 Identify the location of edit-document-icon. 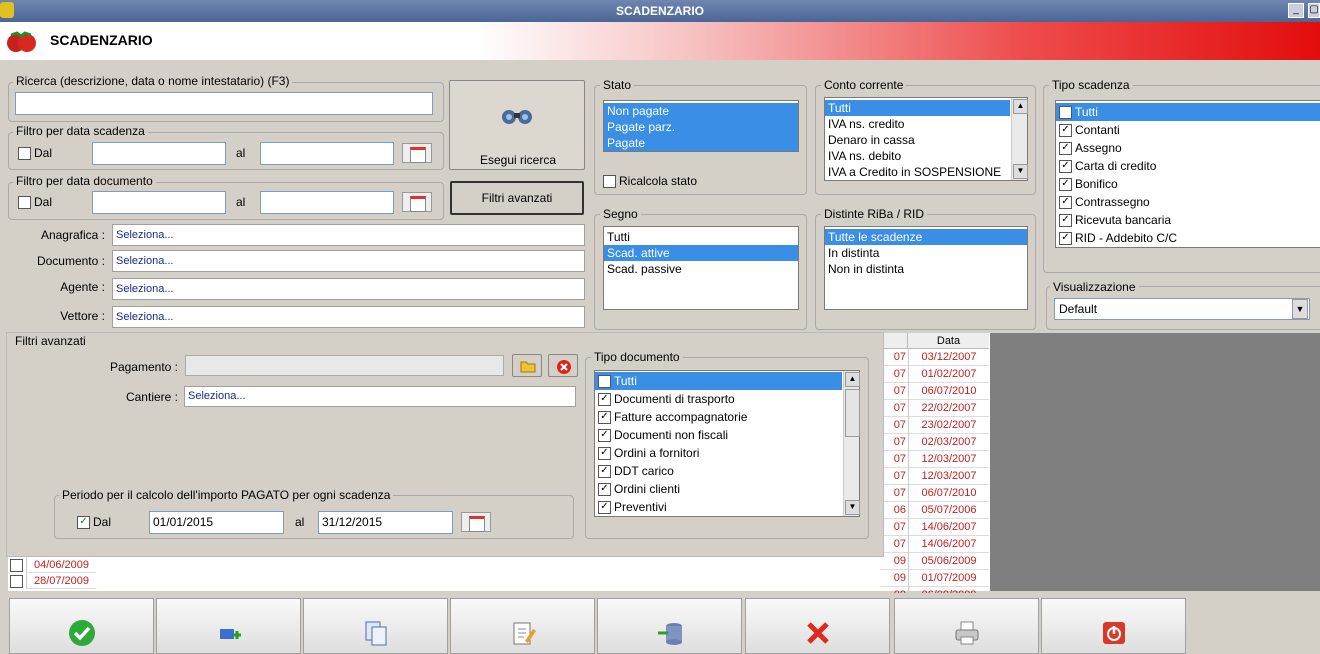
(524, 633).